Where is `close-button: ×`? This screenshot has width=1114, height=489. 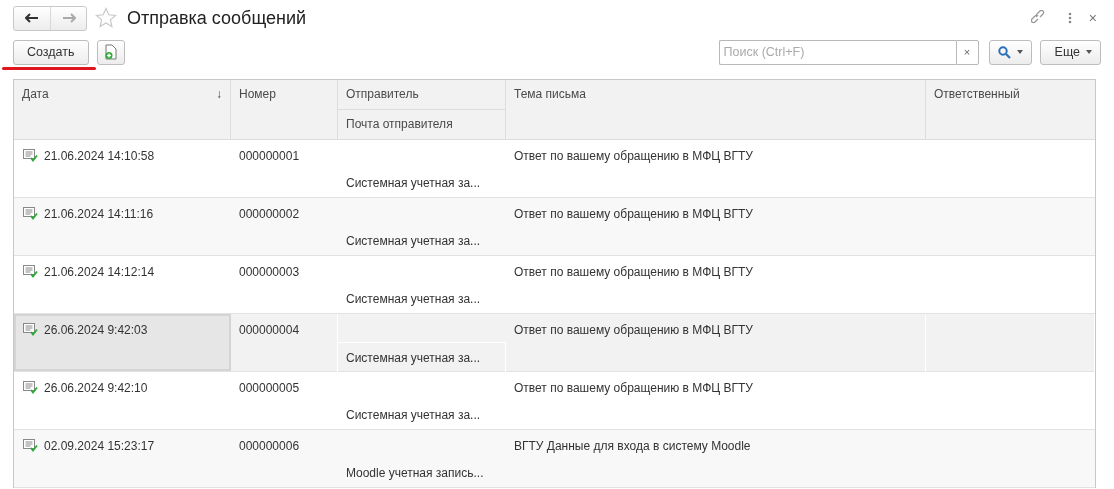
close-button: × is located at coordinates (1092, 18).